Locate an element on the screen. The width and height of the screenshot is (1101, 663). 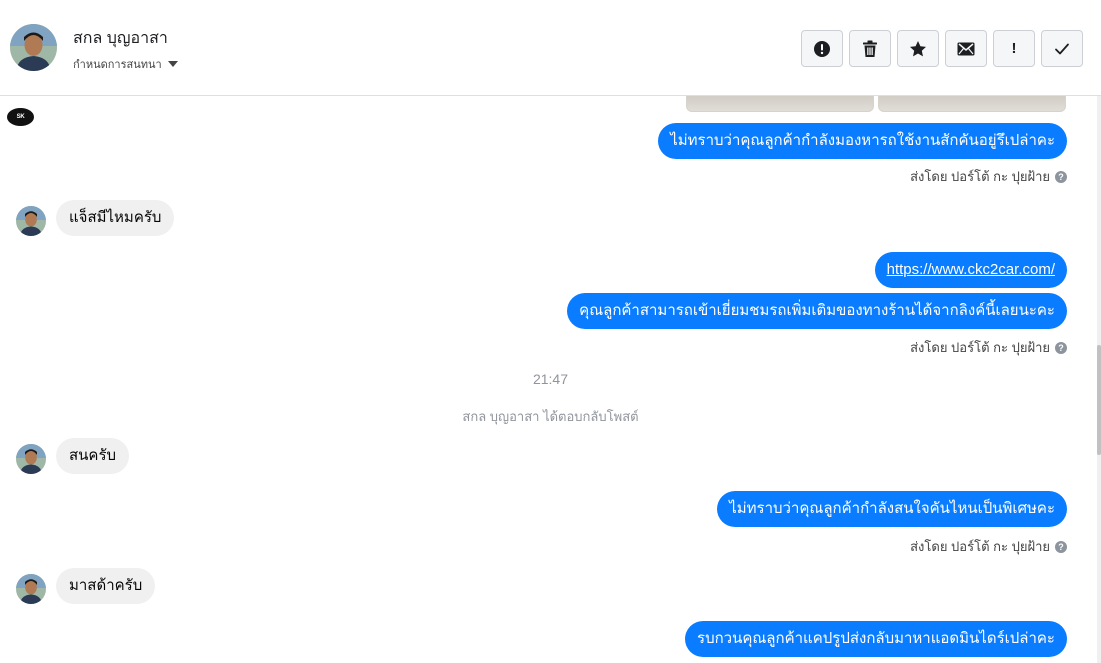
header-actions: ! is located at coordinates (942, 48).